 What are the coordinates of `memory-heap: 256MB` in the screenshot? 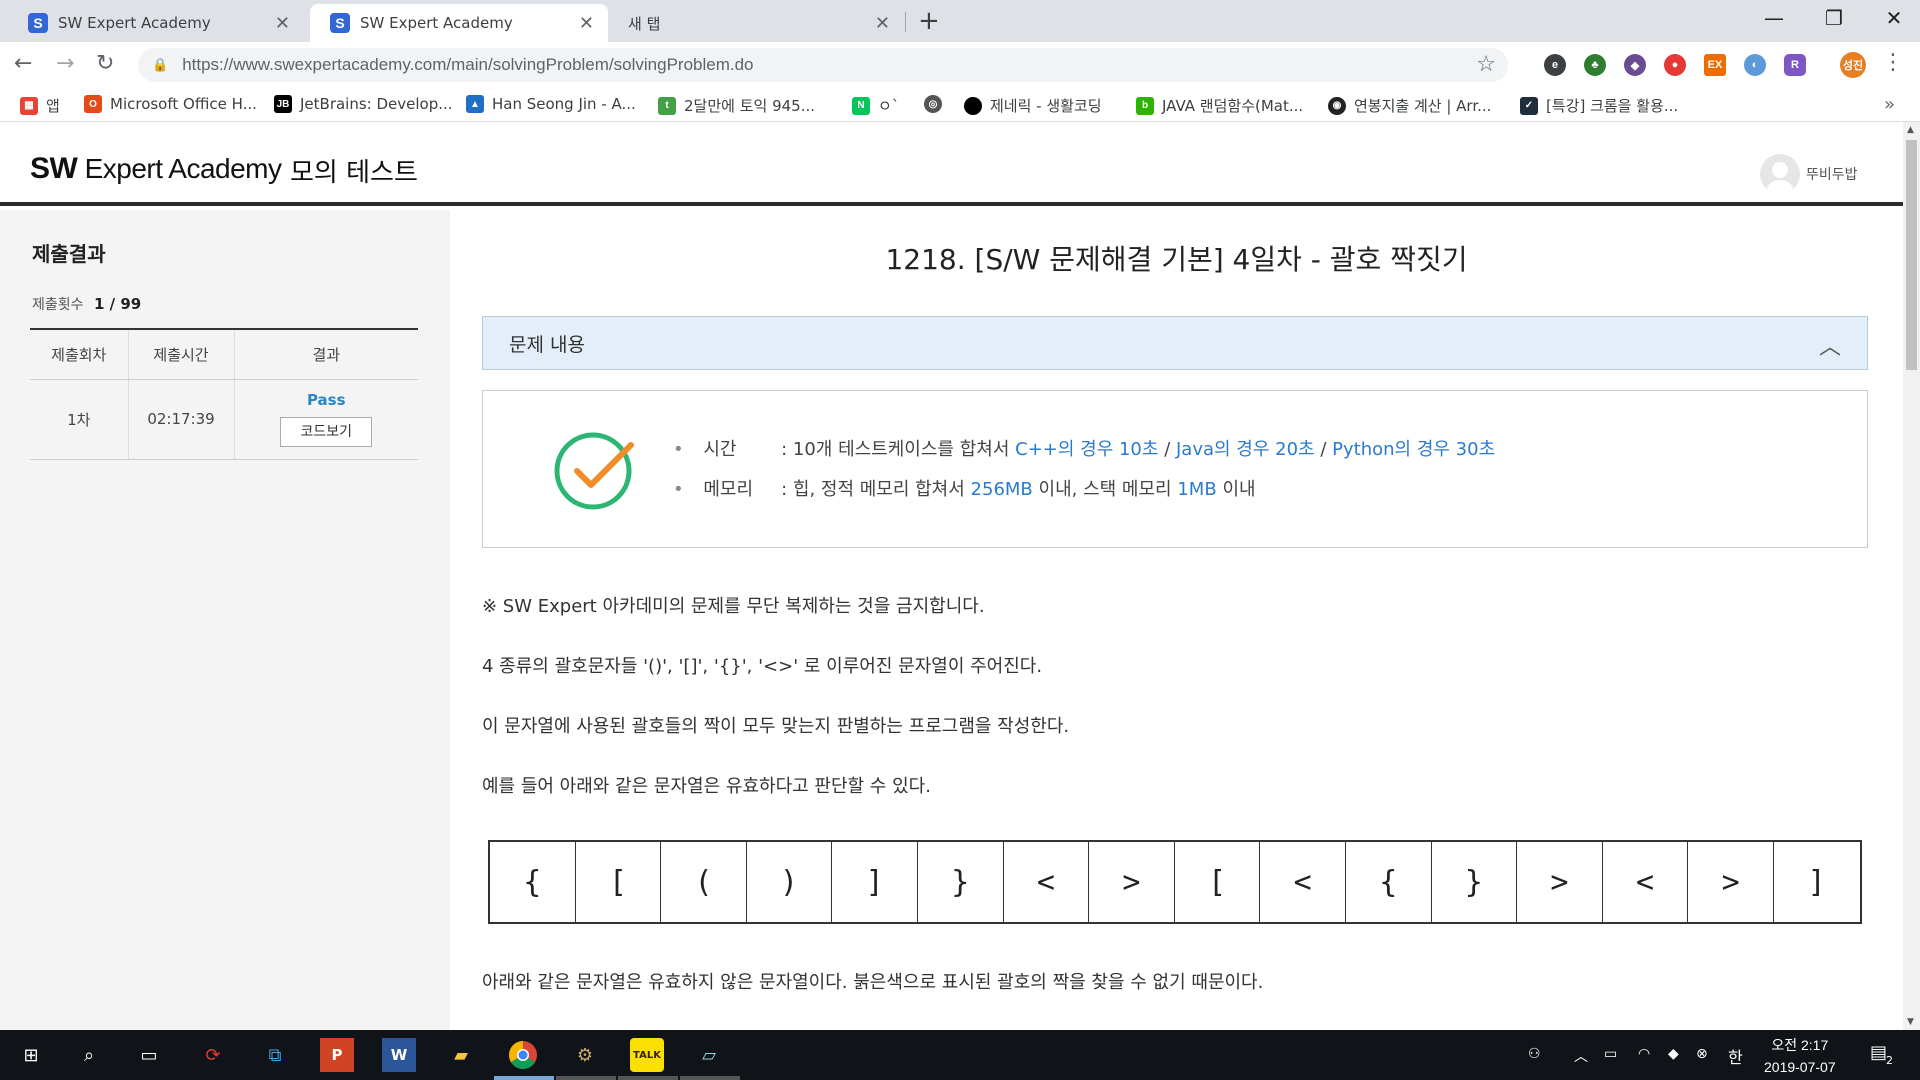 It's located at (1001, 489).